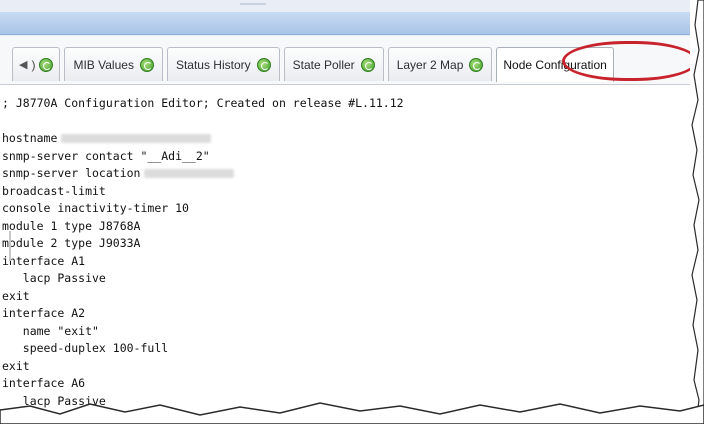 This screenshot has height=424, width=704. What do you see at coordinates (44, 260) in the screenshot?
I see `config-line: interface A1` at bounding box center [44, 260].